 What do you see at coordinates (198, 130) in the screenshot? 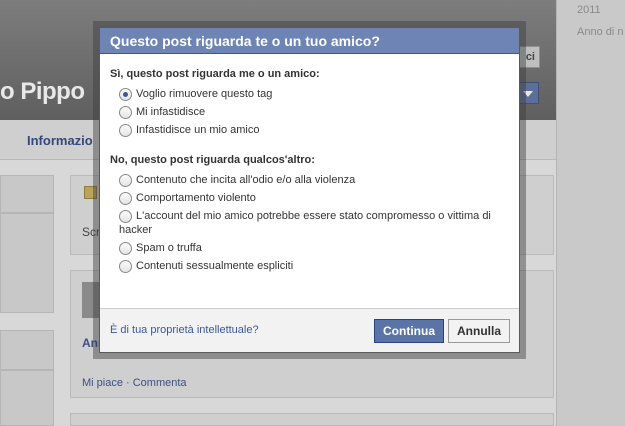
I see `option-label: Infastidisce un mio amico` at bounding box center [198, 130].